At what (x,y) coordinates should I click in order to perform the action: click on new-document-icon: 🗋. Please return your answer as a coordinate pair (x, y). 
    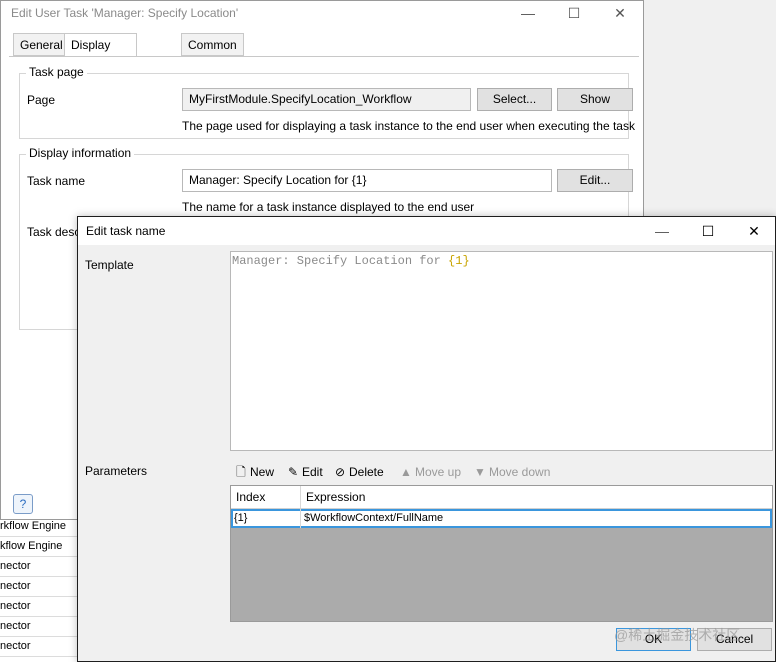
    Looking at the image, I should click on (241, 472).